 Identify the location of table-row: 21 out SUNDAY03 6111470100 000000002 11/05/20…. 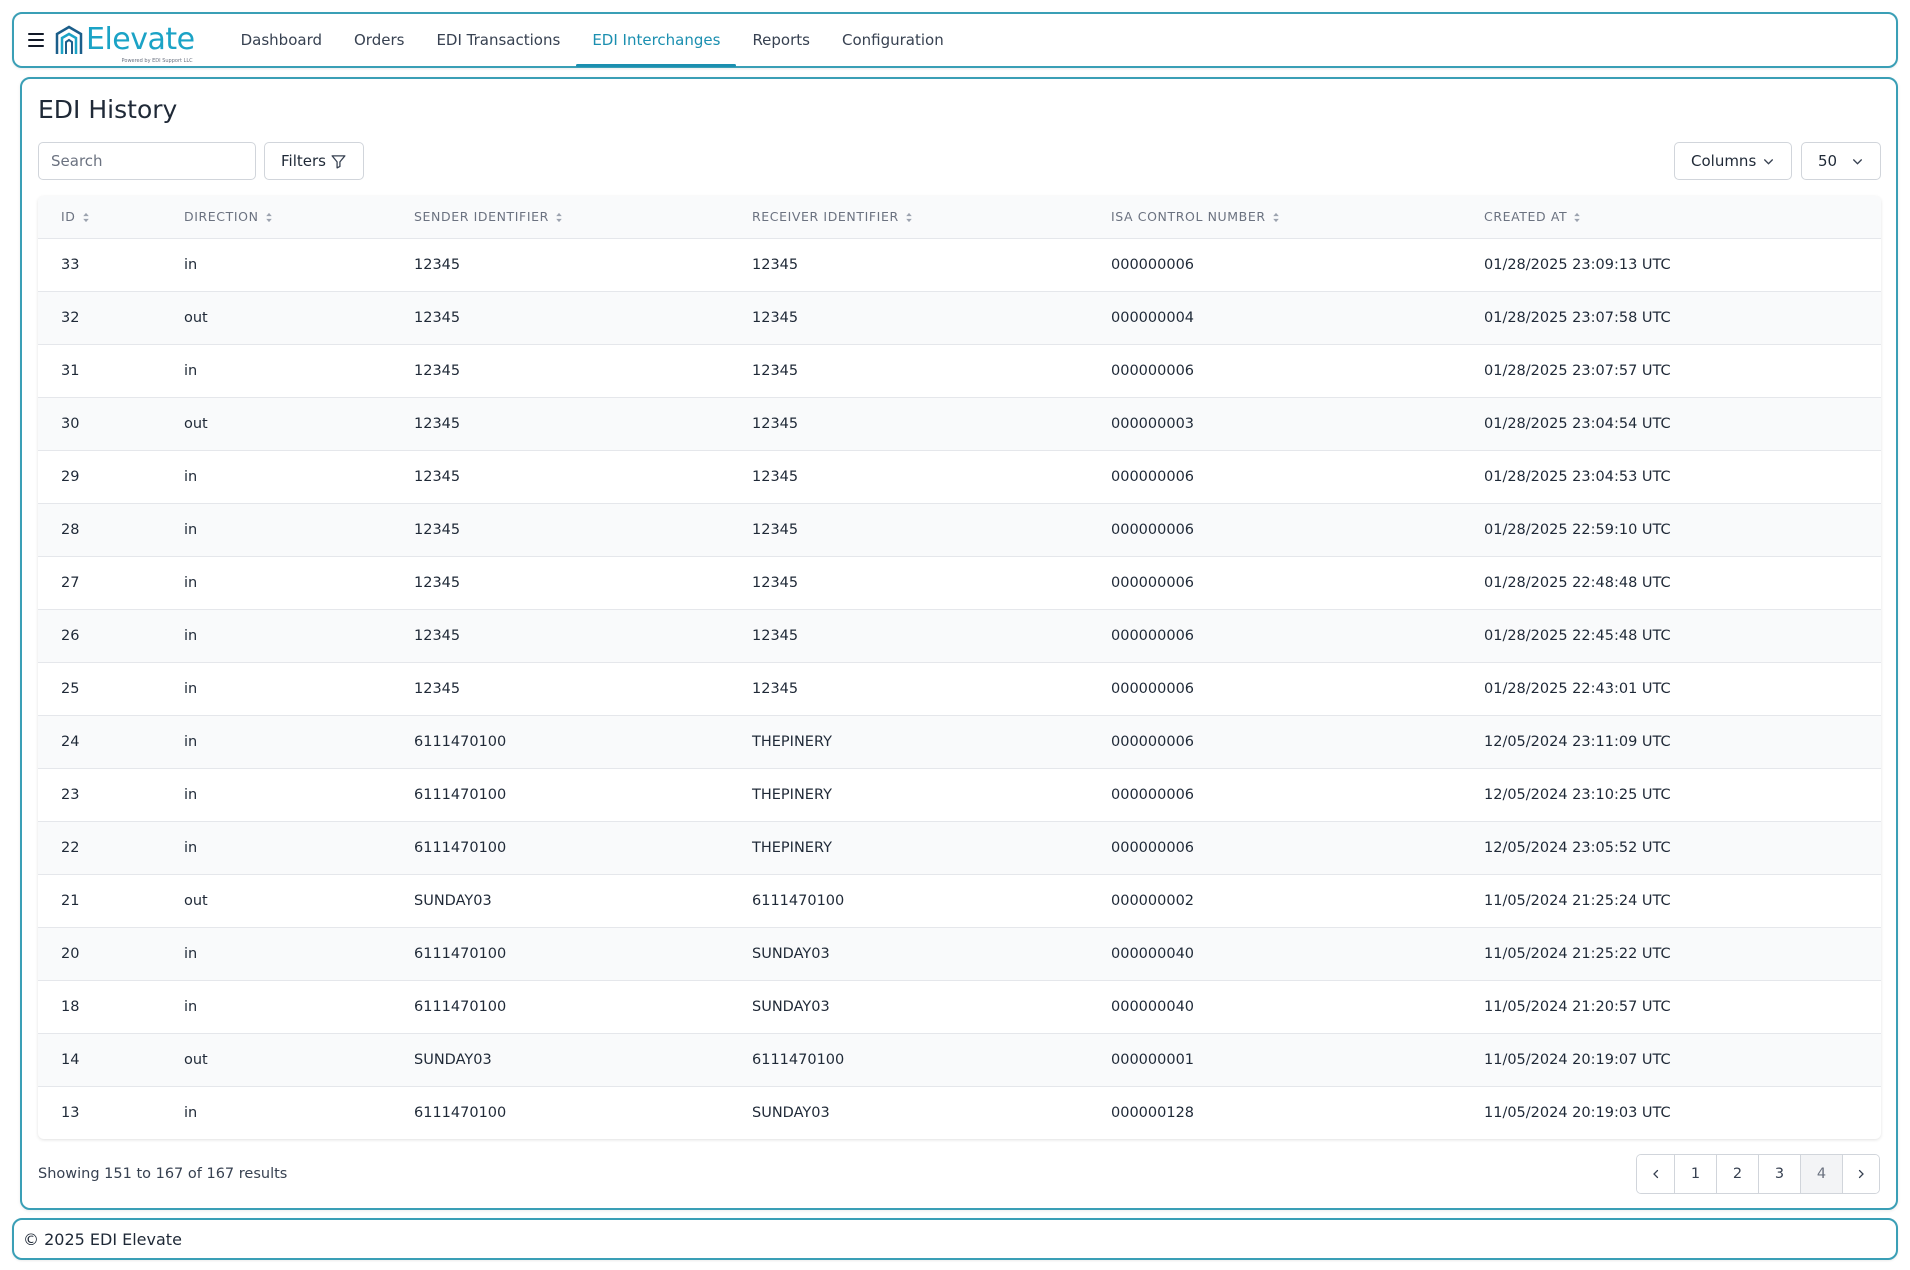
(959, 900).